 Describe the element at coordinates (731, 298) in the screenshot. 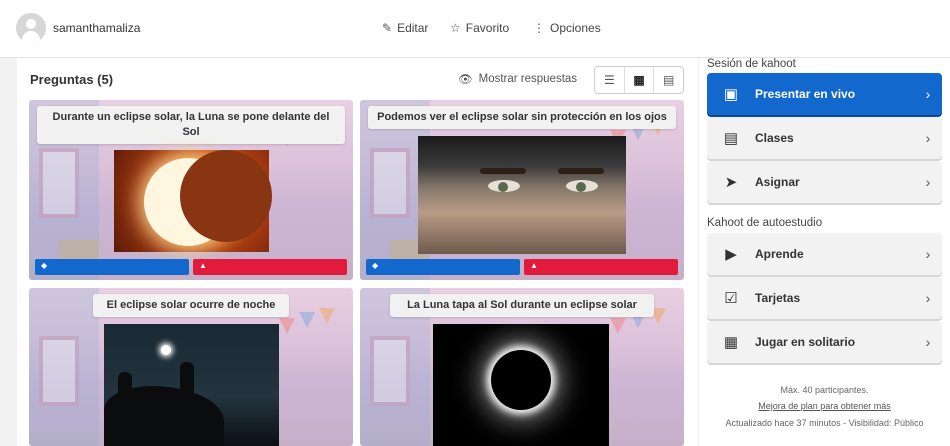

I see `flashcard-check-icon: ☑` at that location.